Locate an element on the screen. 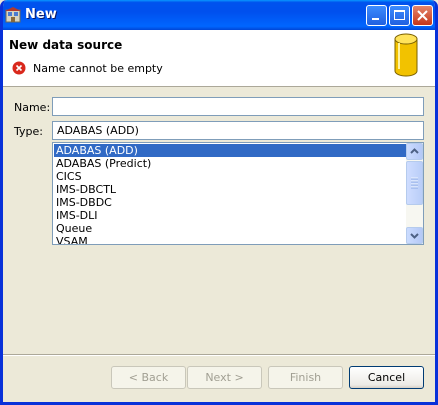  grip-icon is located at coordinates (414, 183).